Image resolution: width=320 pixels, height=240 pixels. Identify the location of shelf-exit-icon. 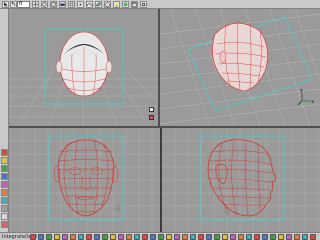
(313, 237).